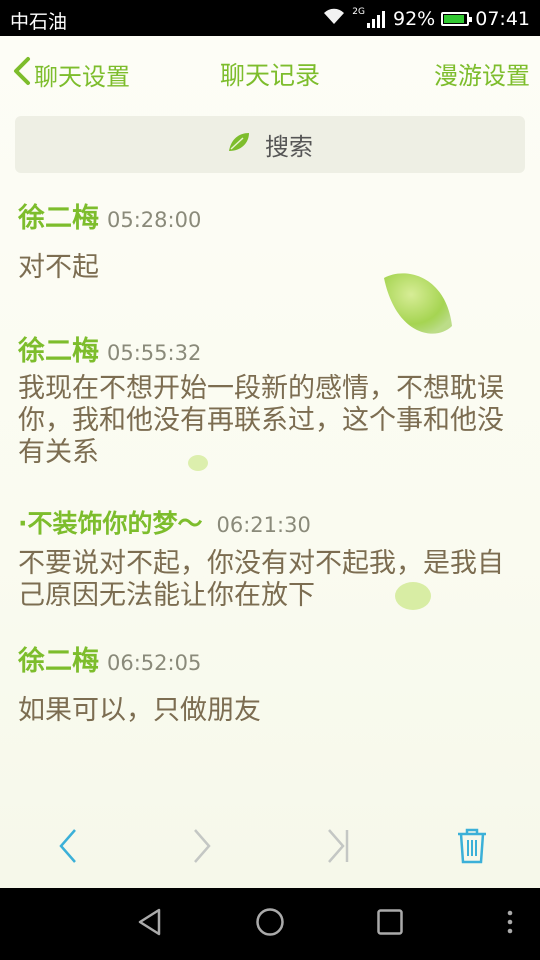 The image size is (540, 960). What do you see at coordinates (414, 18) in the screenshot?
I see `battery-percent: 92%` at bounding box center [414, 18].